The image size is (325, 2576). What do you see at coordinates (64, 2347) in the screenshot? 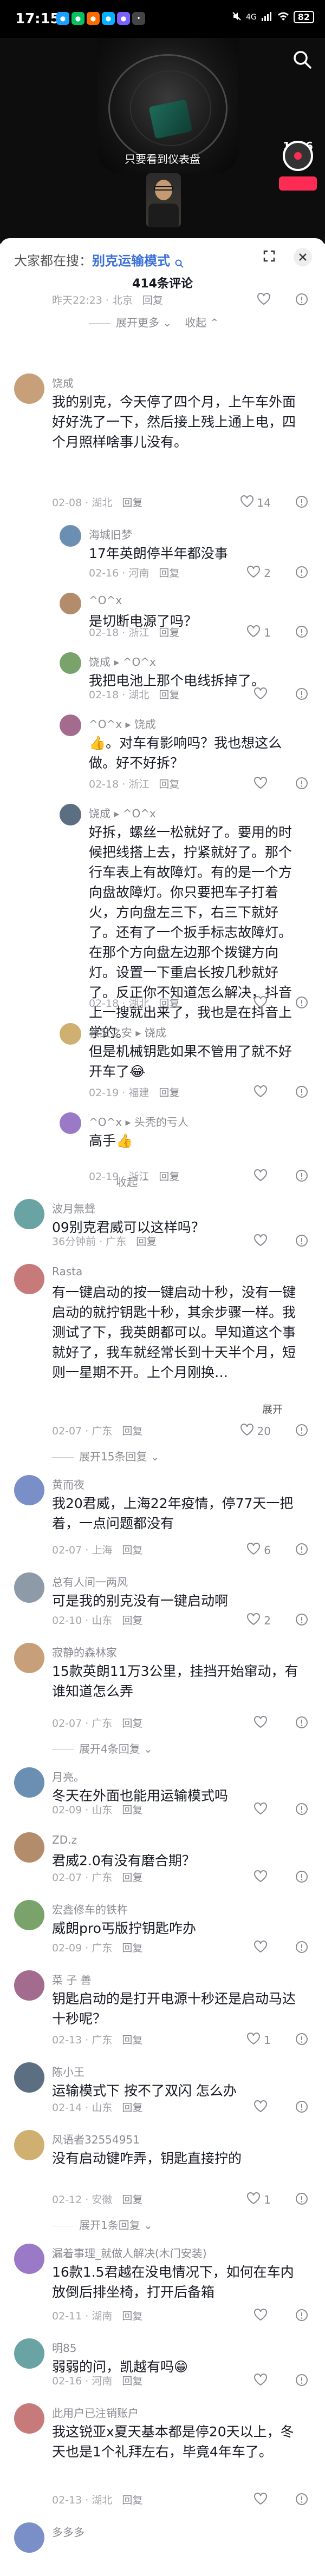
I see `comment-author: 明85` at bounding box center [64, 2347].